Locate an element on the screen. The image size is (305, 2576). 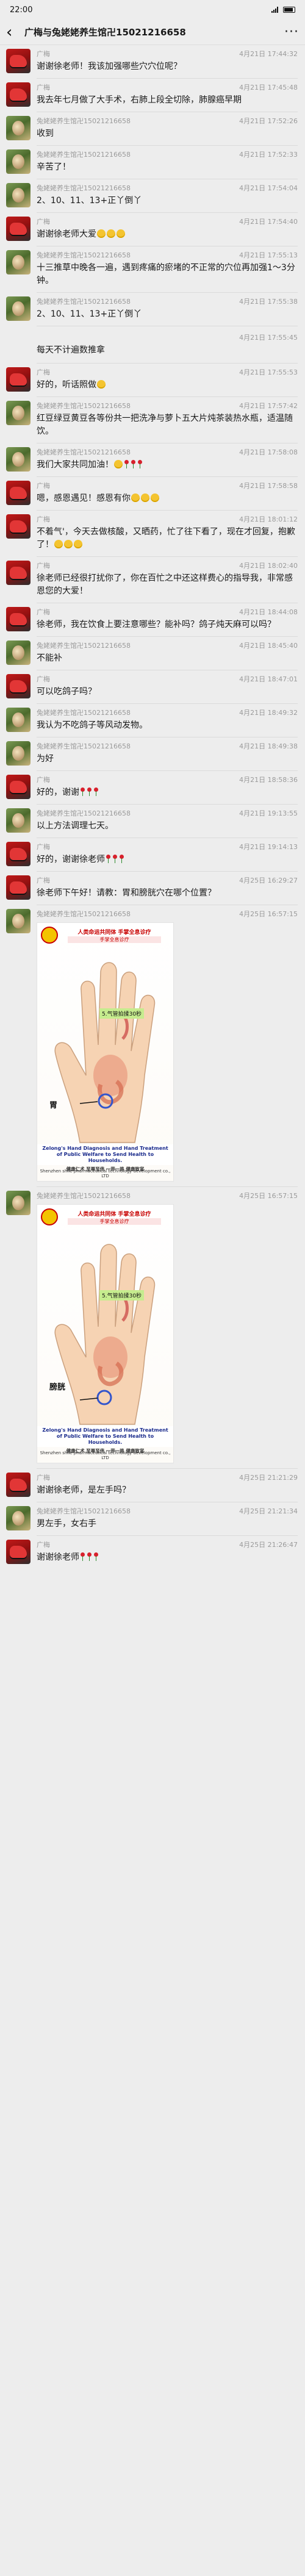
chart-title: 人类命运共同体 手掌全息诊疗 is located at coordinates (114, 1215).